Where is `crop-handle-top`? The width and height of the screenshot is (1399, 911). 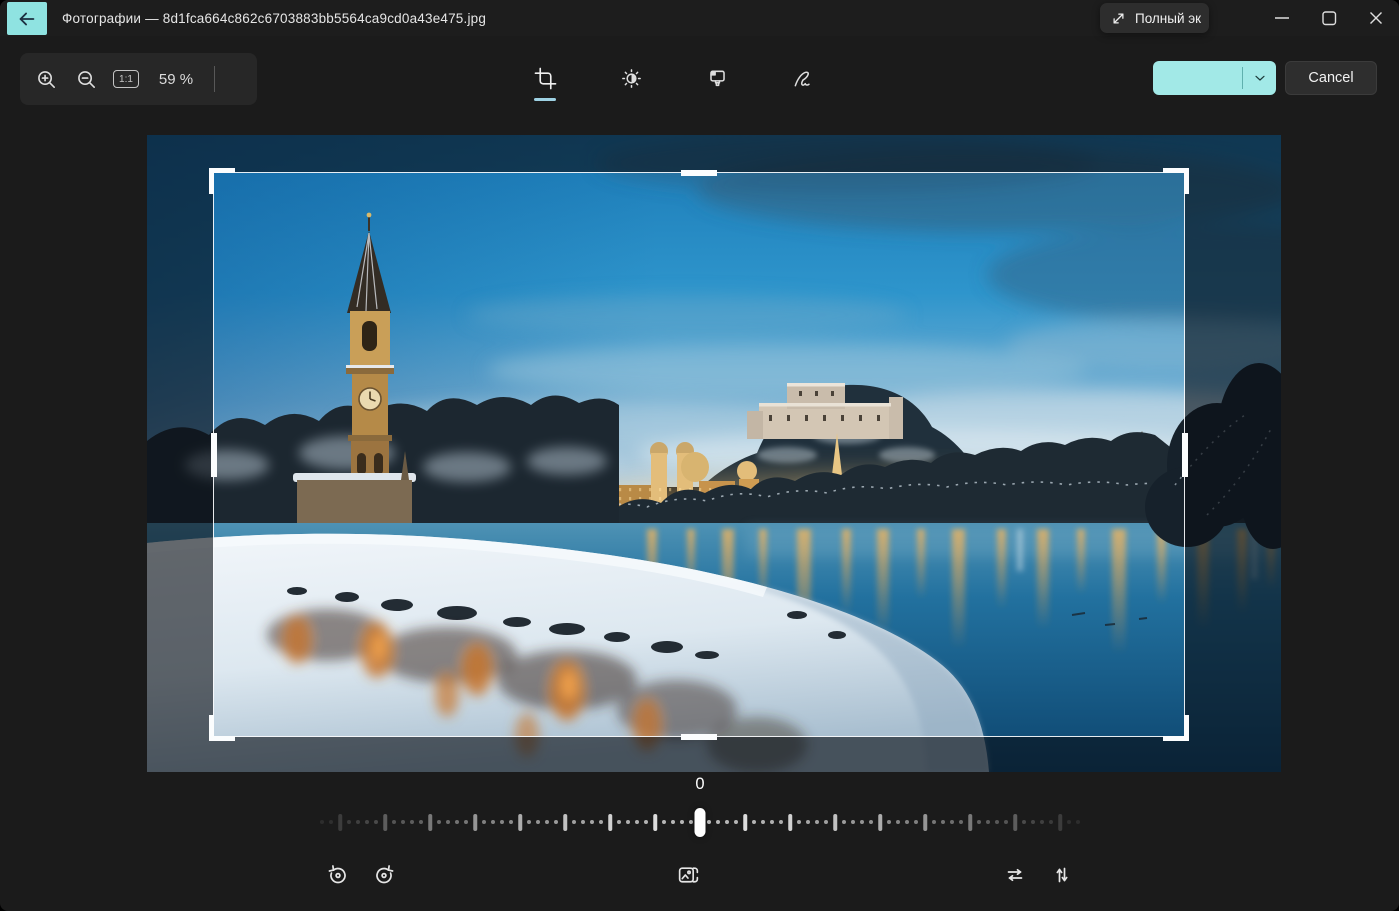 crop-handle-top is located at coordinates (699, 172).